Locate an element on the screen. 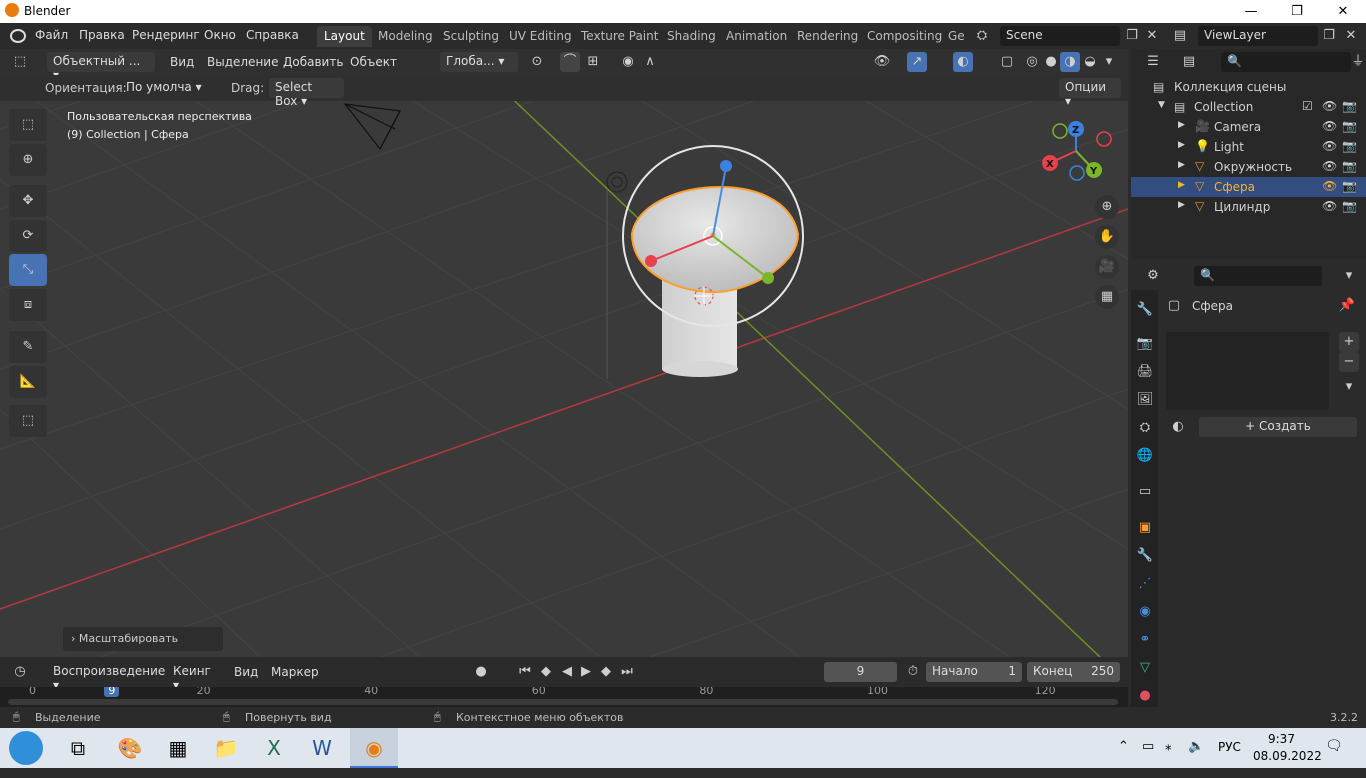 Image resolution: width=1366 pixels, height=778 pixels. next-keyframe-icon: ◆ is located at coordinates (606, 672).